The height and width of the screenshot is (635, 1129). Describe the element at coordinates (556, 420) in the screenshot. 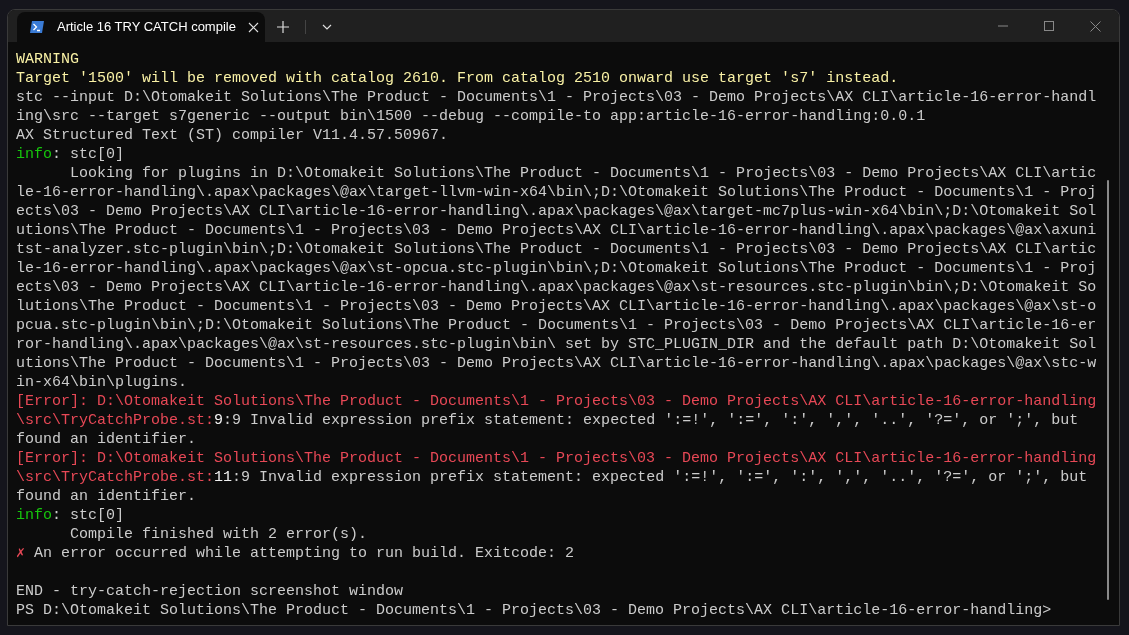

I see `terminal-line: [Error]: D:\Otomakeit Solutions\The Product - Documents\1 - Projects\03 - Demo Projects\AX CLI\article-16-error-handling\src\TryCatchProbe.st:9:9 Invalid expression prefix statement: expected ':=!', ':=', ':', ',', '..', '?=', or ';', but found an identifier.` at that location.